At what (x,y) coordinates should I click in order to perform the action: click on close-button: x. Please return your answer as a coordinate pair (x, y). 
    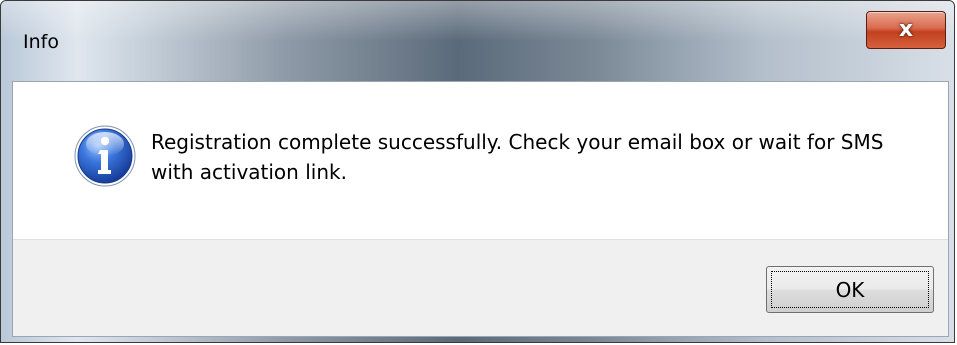
    Looking at the image, I should click on (906, 30).